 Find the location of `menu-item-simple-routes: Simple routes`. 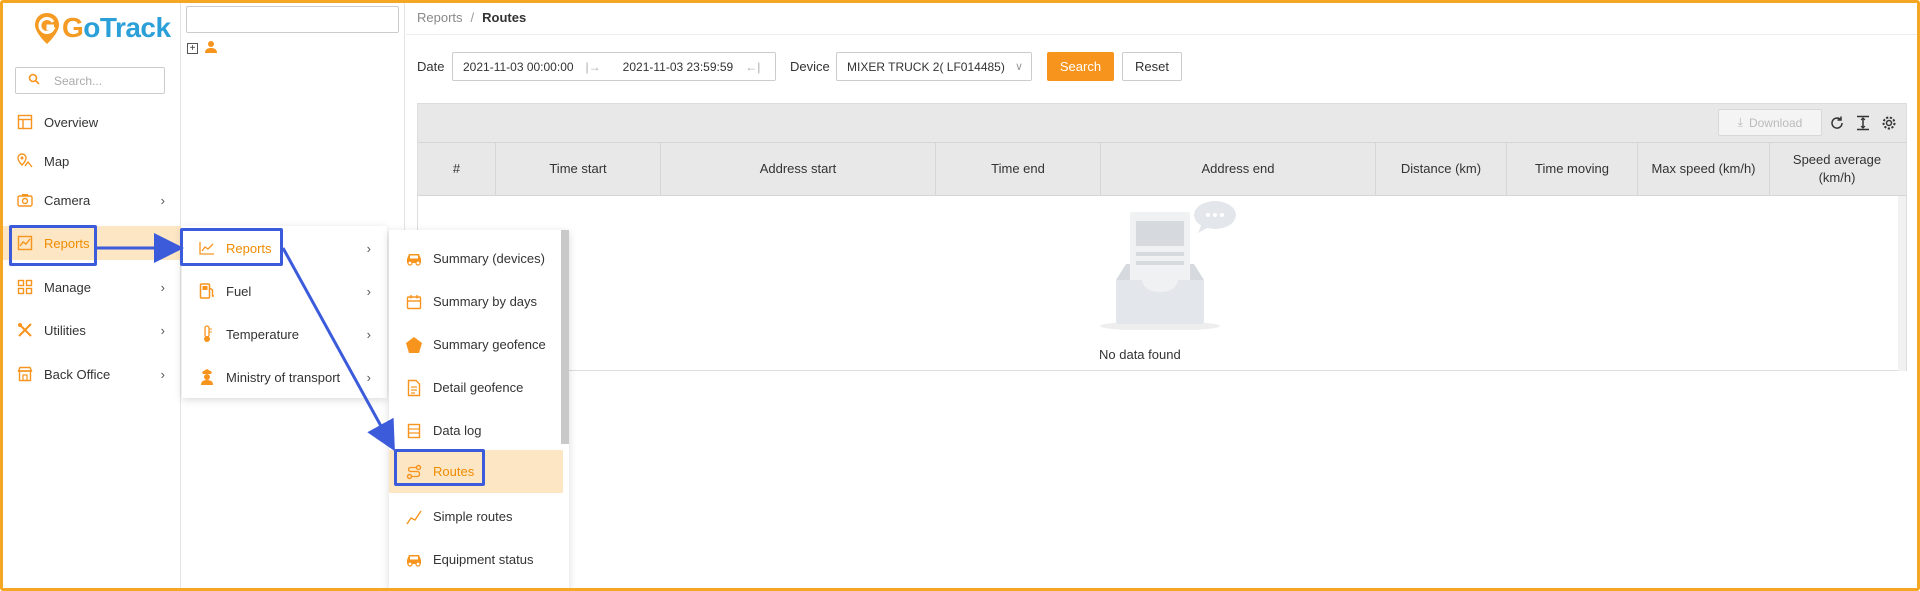

menu-item-simple-routes: Simple routes is located at coordinates (479, 516).